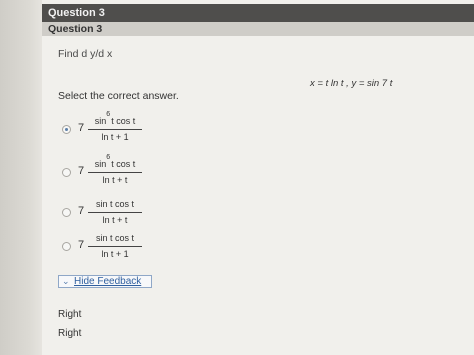 This screenshot has height=355, width=474. What do you see at coordinates (66, 129) in the screenshot?
I see `radio-button-selected` at bounding box center [66, 129].